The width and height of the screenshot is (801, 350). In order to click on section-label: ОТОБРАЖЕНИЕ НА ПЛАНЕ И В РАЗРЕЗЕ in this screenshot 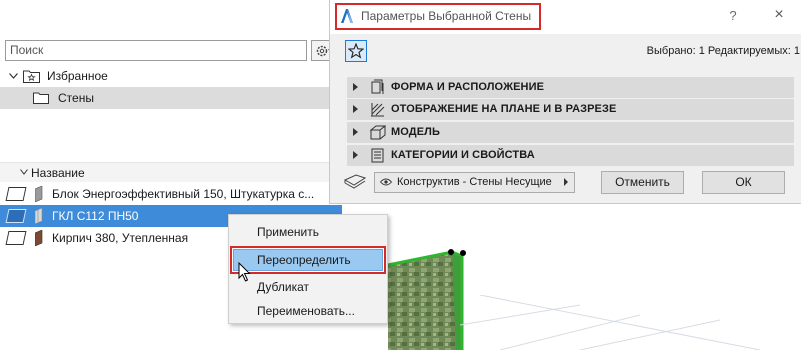, I will do `click(504, 109)`.